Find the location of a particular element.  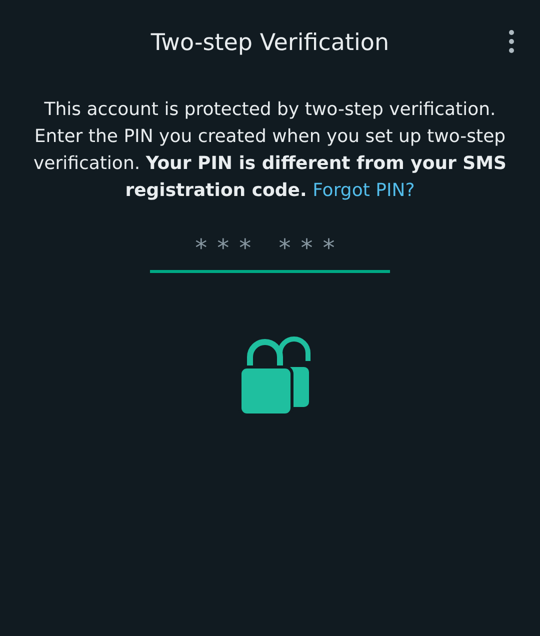

pin-field: *** *** is located at coordinates (270, 251).